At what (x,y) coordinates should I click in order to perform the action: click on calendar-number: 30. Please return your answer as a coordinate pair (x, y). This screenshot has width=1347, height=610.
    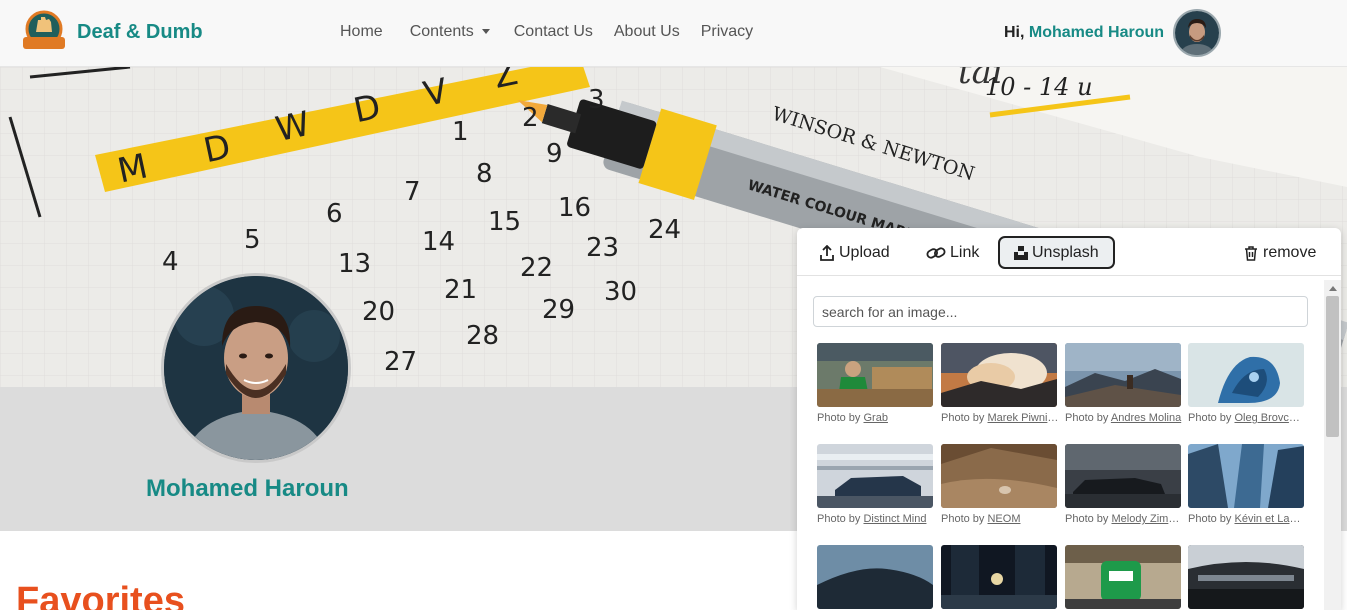
    Looking at the image, I should click on (621, 292).